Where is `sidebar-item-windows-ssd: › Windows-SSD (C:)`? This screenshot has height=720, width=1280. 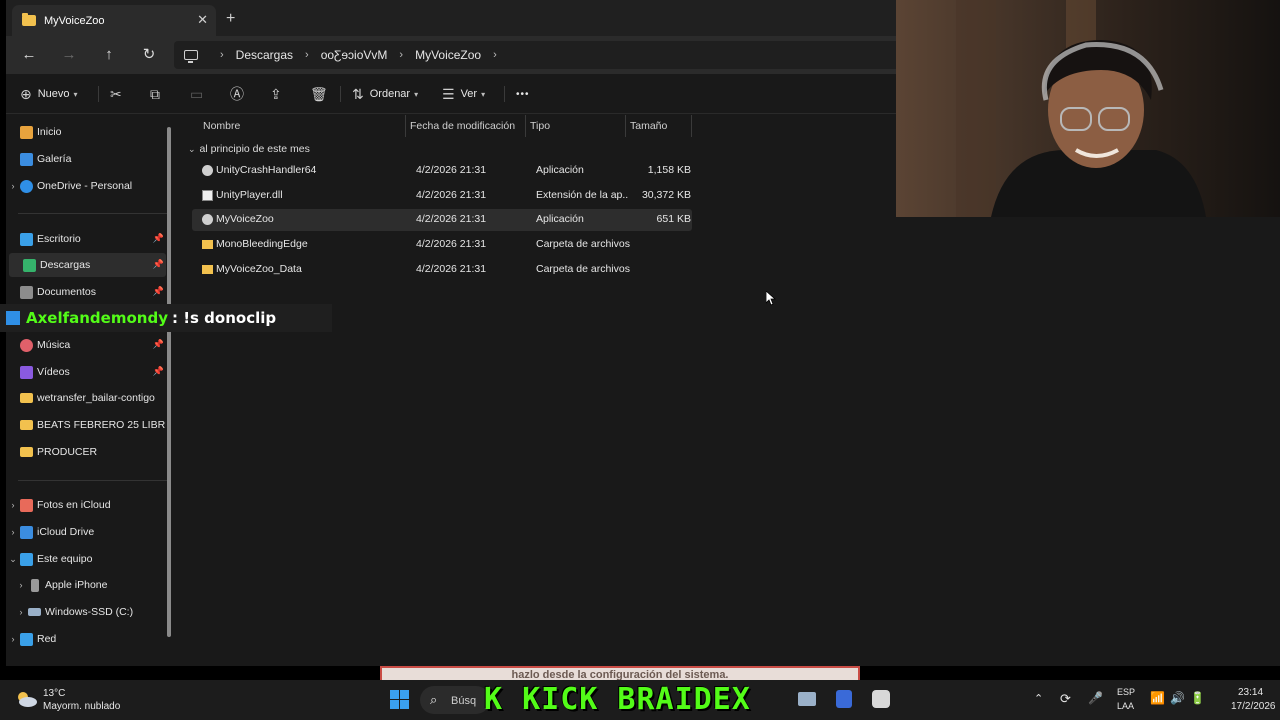 sidebar-item-windows-ssd: › Windows-SSD (C:) is located at coordinates (86, 612).